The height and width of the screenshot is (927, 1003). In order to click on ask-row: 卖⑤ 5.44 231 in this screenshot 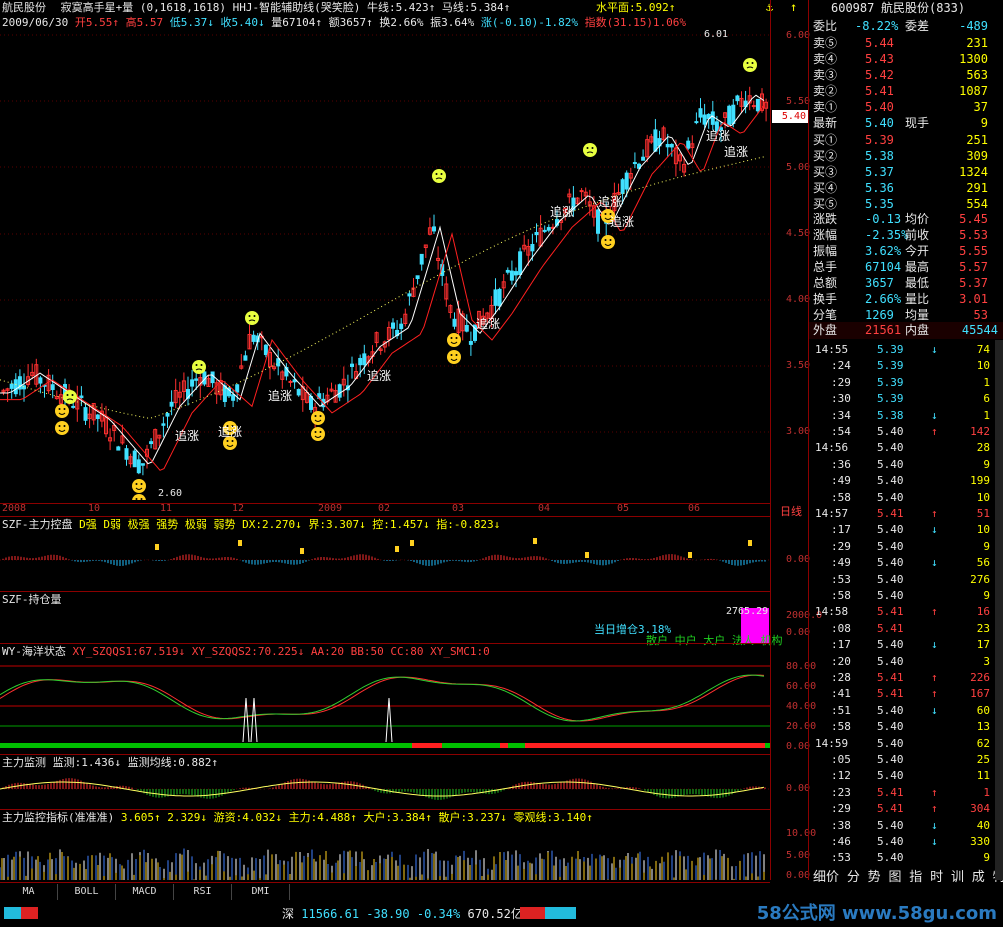, I will do `click(906, 43)`.